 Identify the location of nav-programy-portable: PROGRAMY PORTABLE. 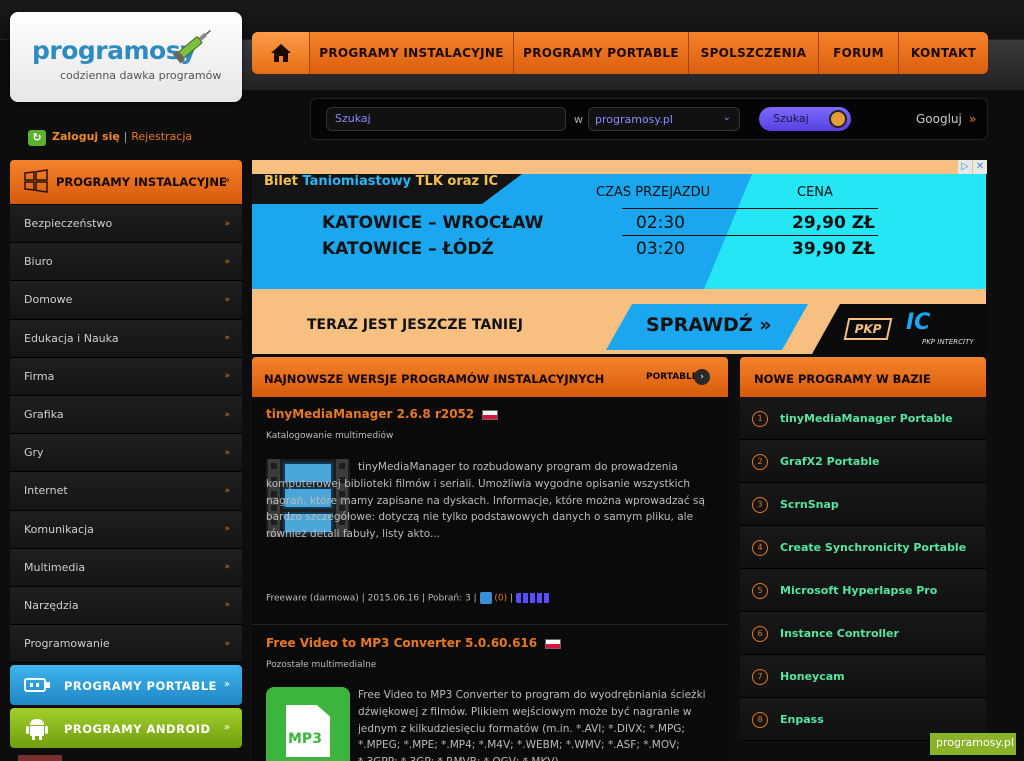
(601, 53).